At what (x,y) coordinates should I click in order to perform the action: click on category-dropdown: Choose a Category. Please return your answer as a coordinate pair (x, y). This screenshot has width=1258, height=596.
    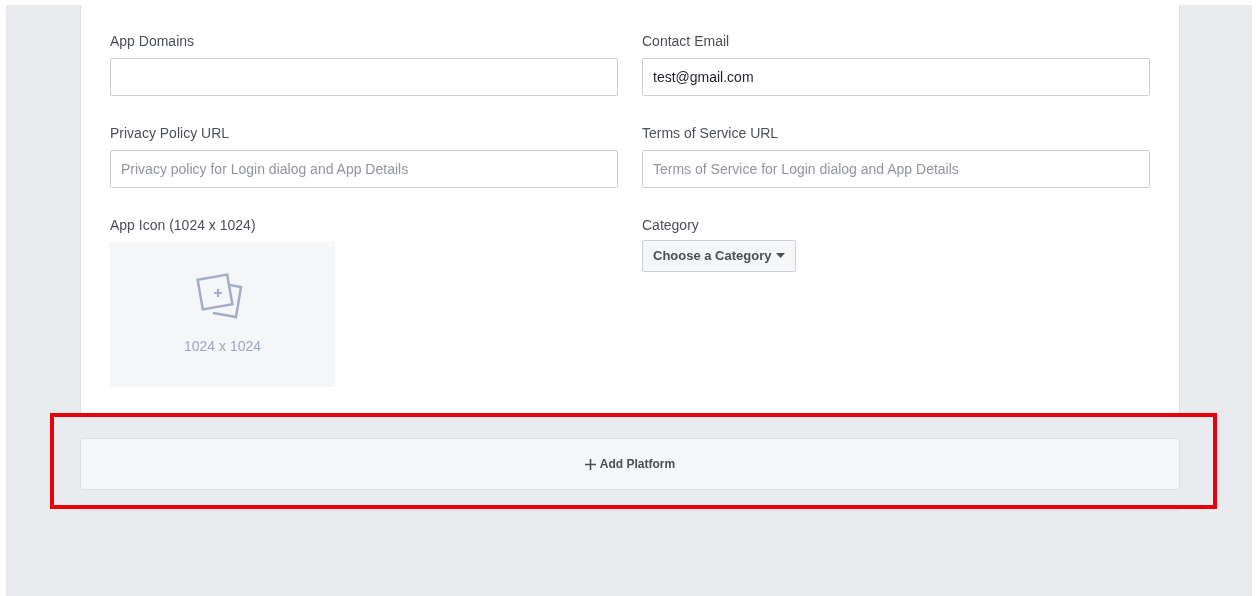
    Looking at the image, I should click on (719, 256).